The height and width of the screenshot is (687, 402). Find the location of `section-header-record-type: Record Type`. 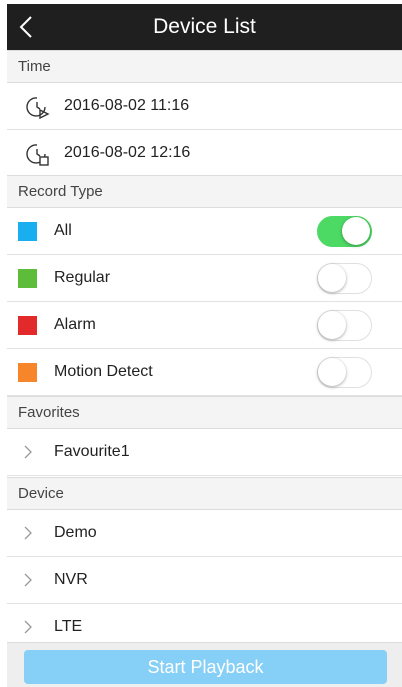

section-header-record-type: Record Type is located at coordinates (204, 191).